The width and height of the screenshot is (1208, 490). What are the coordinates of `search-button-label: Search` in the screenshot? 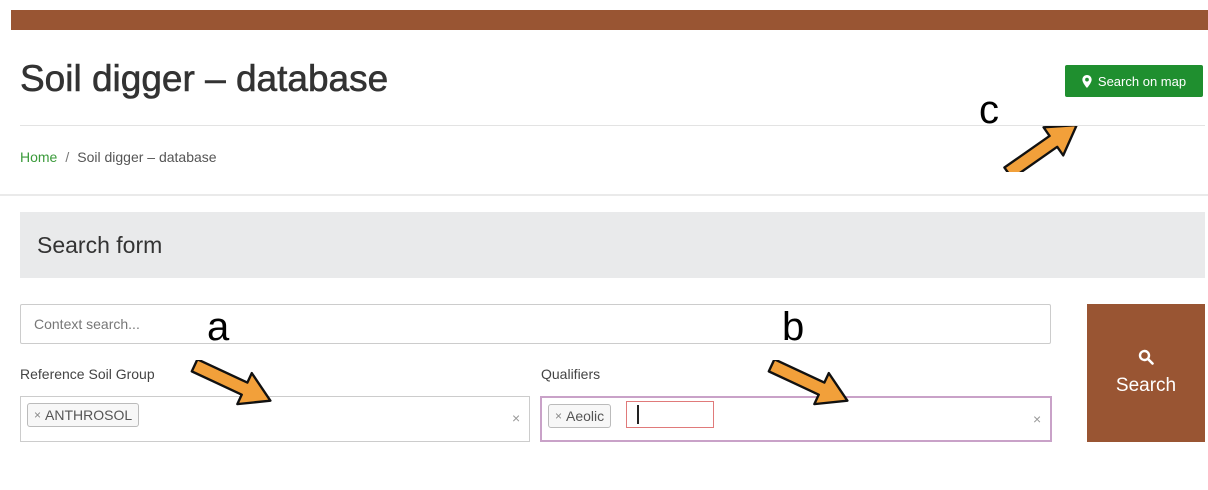 It's located at (1146, 385).